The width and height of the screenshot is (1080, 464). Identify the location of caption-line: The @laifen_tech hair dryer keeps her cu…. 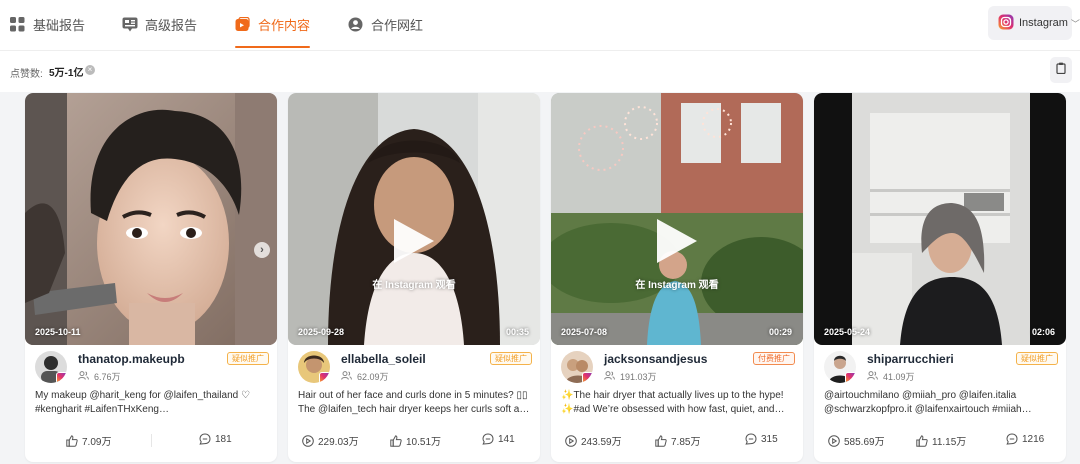
(415, 409).